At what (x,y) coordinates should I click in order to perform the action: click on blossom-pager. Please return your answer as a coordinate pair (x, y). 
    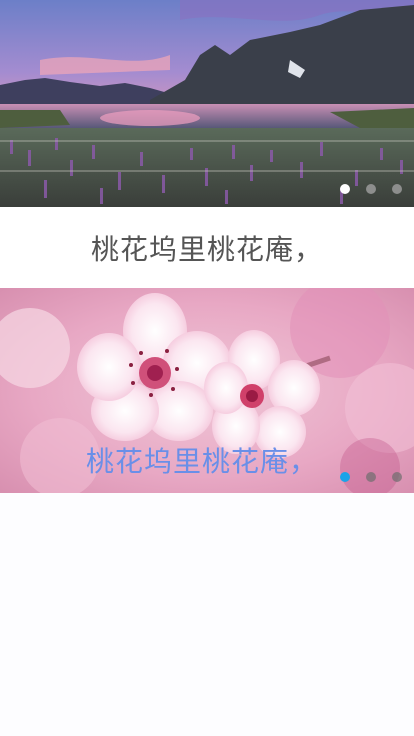
    Looking at the image, I should click on (371, 477).